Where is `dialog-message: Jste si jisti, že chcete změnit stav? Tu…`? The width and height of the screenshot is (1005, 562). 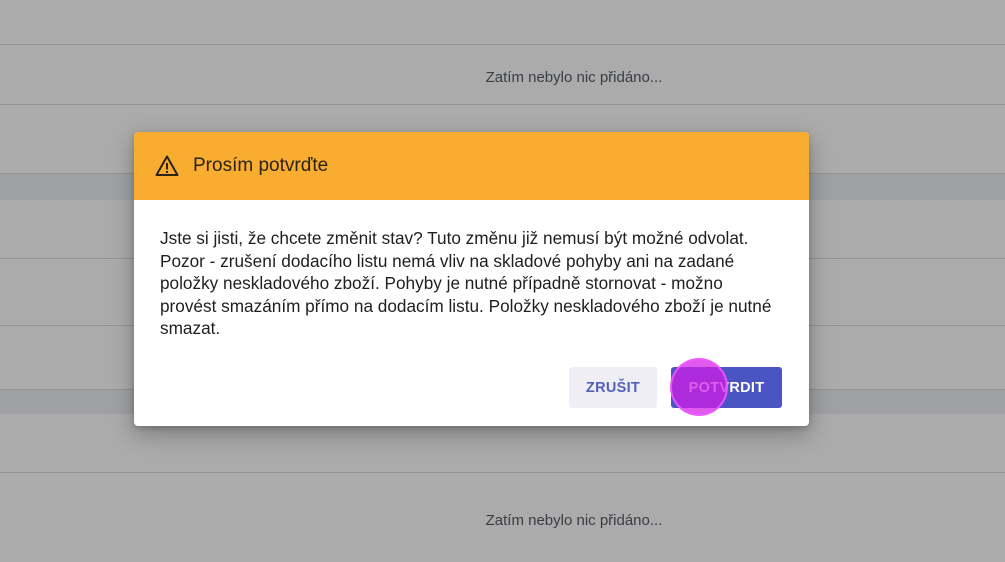
dialog-message: Jste si jisti, že chcete změnit stav? Tu… is located at coordinates (466, 283).